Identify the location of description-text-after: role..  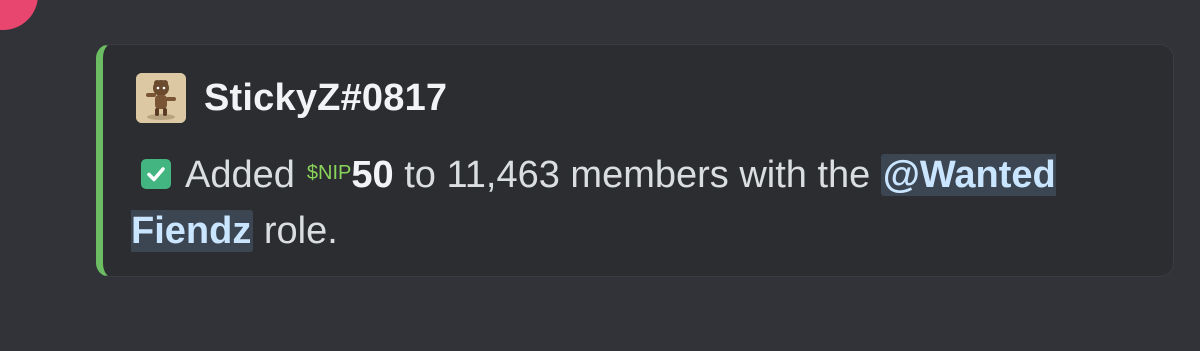
(300, 231).